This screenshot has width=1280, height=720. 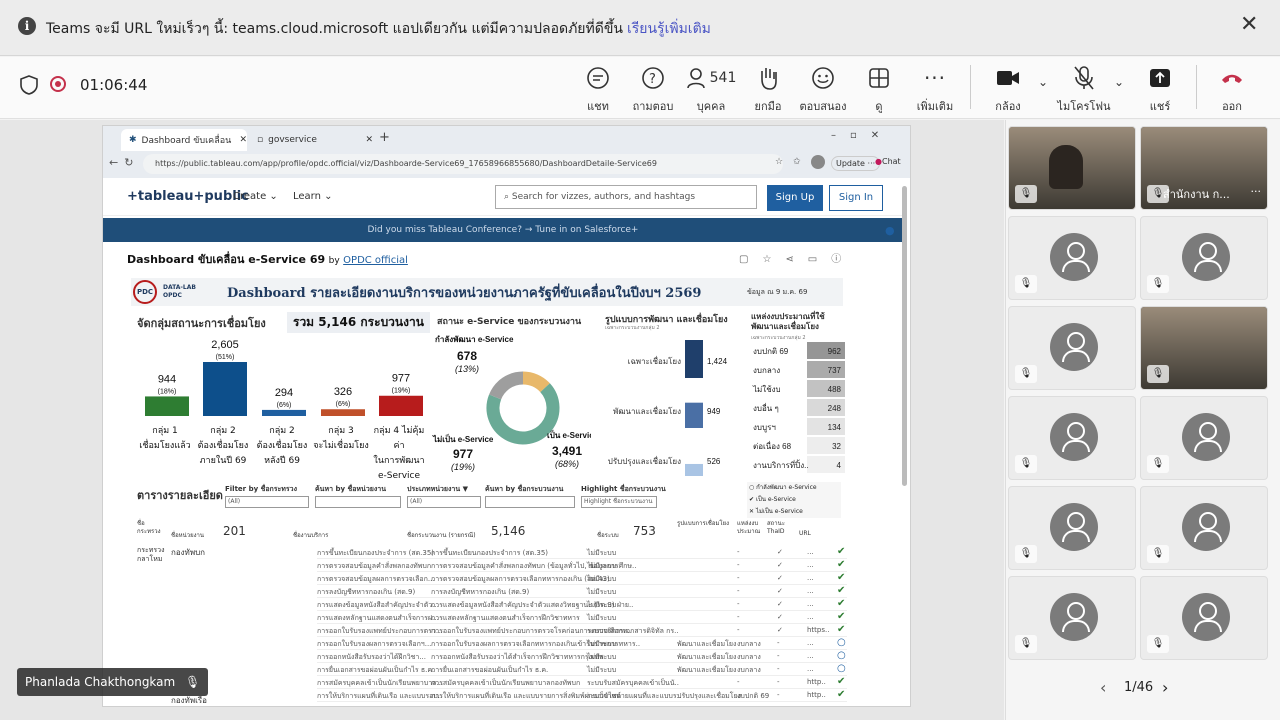 What do you see at coordinates (879, 89) in the screenshot?
I see `view-button: ดู` at bounding box center [879, 89].